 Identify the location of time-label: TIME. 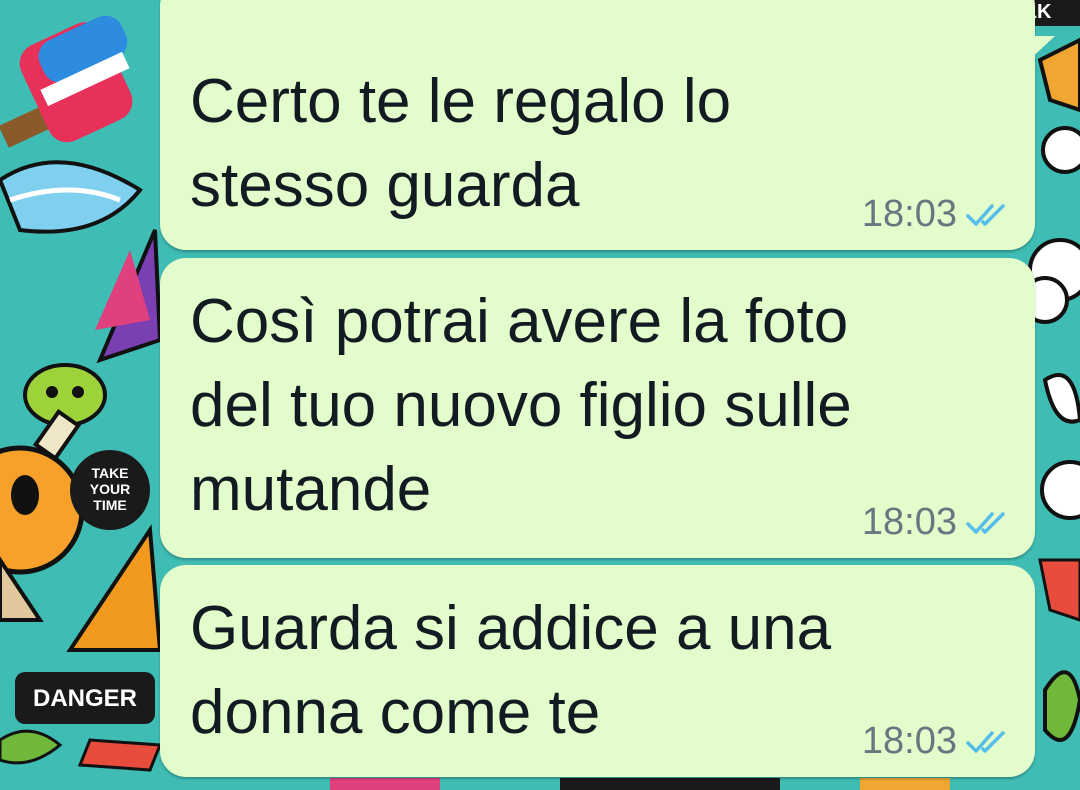
(109, 505).